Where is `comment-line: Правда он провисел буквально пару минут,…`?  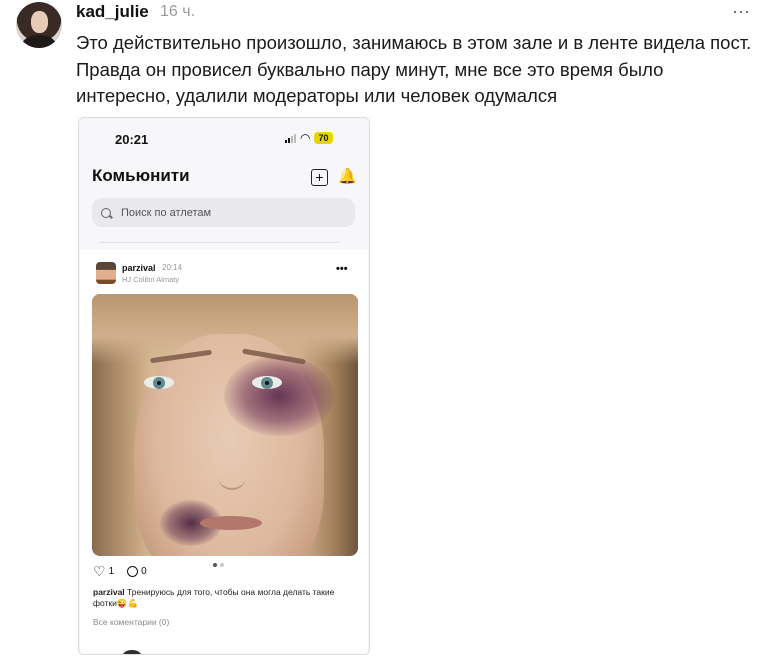 comment-line: Правда он провисел буквально пару минут,… is located at coordinates (370, 69).